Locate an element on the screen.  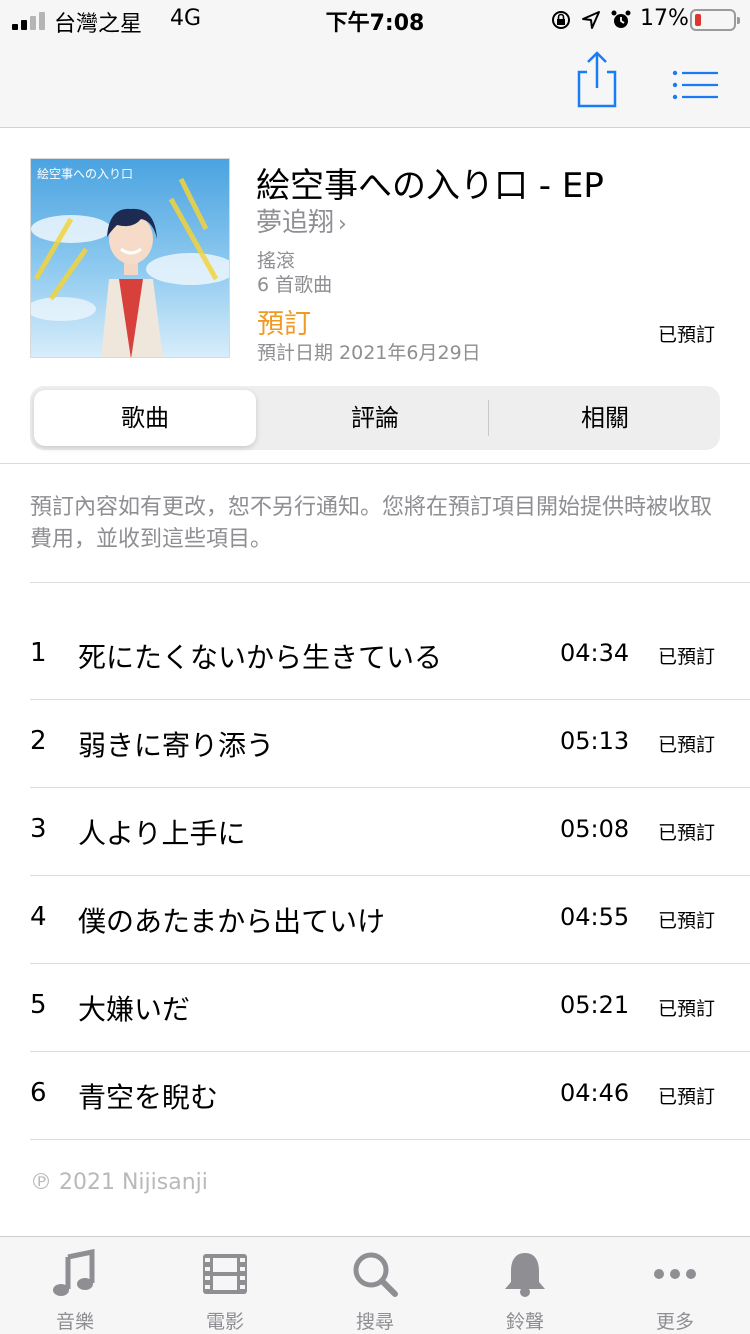
segment-divider is located at coordinates (488, 418).